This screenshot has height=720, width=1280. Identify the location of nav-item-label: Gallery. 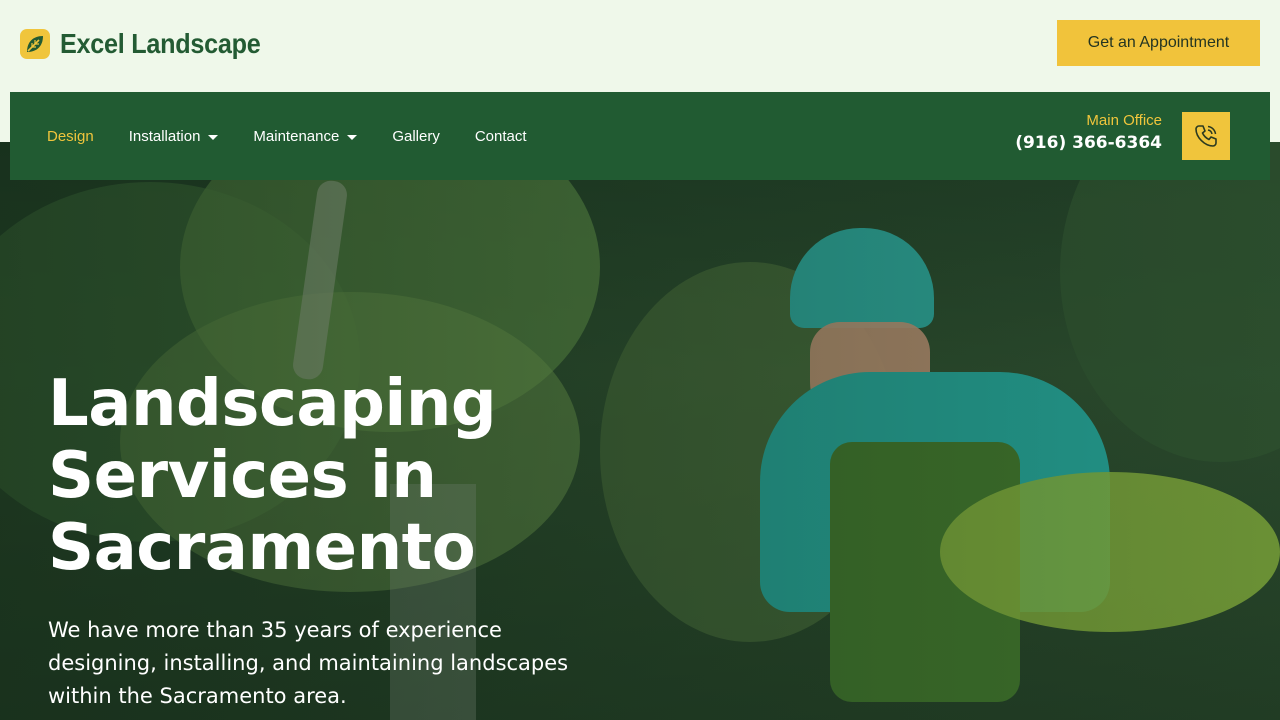
(416, 136).